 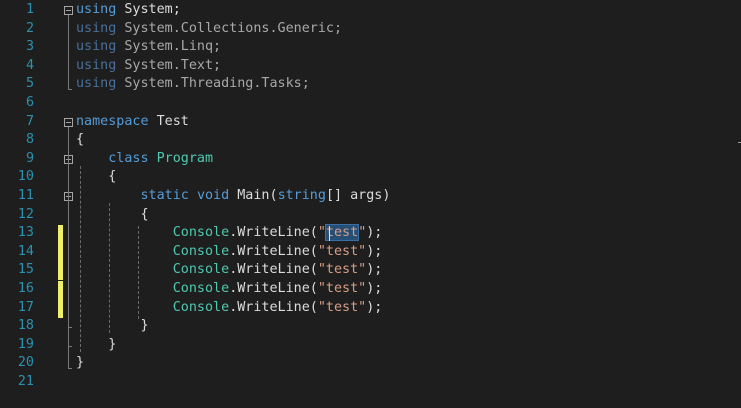 What do you see at coordinates (29, 9) in the screenshot?
I see `line-number: 1` at bounding box center [29, 9].